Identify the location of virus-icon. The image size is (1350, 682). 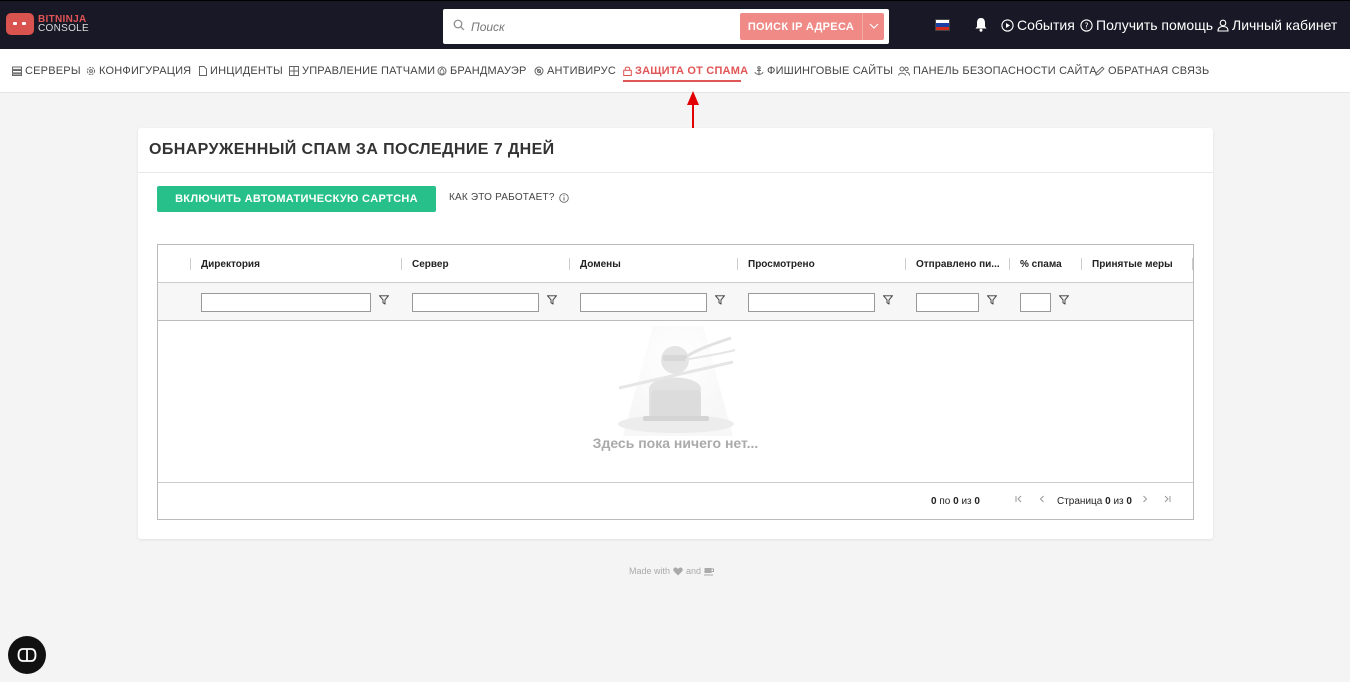
(539, 71).